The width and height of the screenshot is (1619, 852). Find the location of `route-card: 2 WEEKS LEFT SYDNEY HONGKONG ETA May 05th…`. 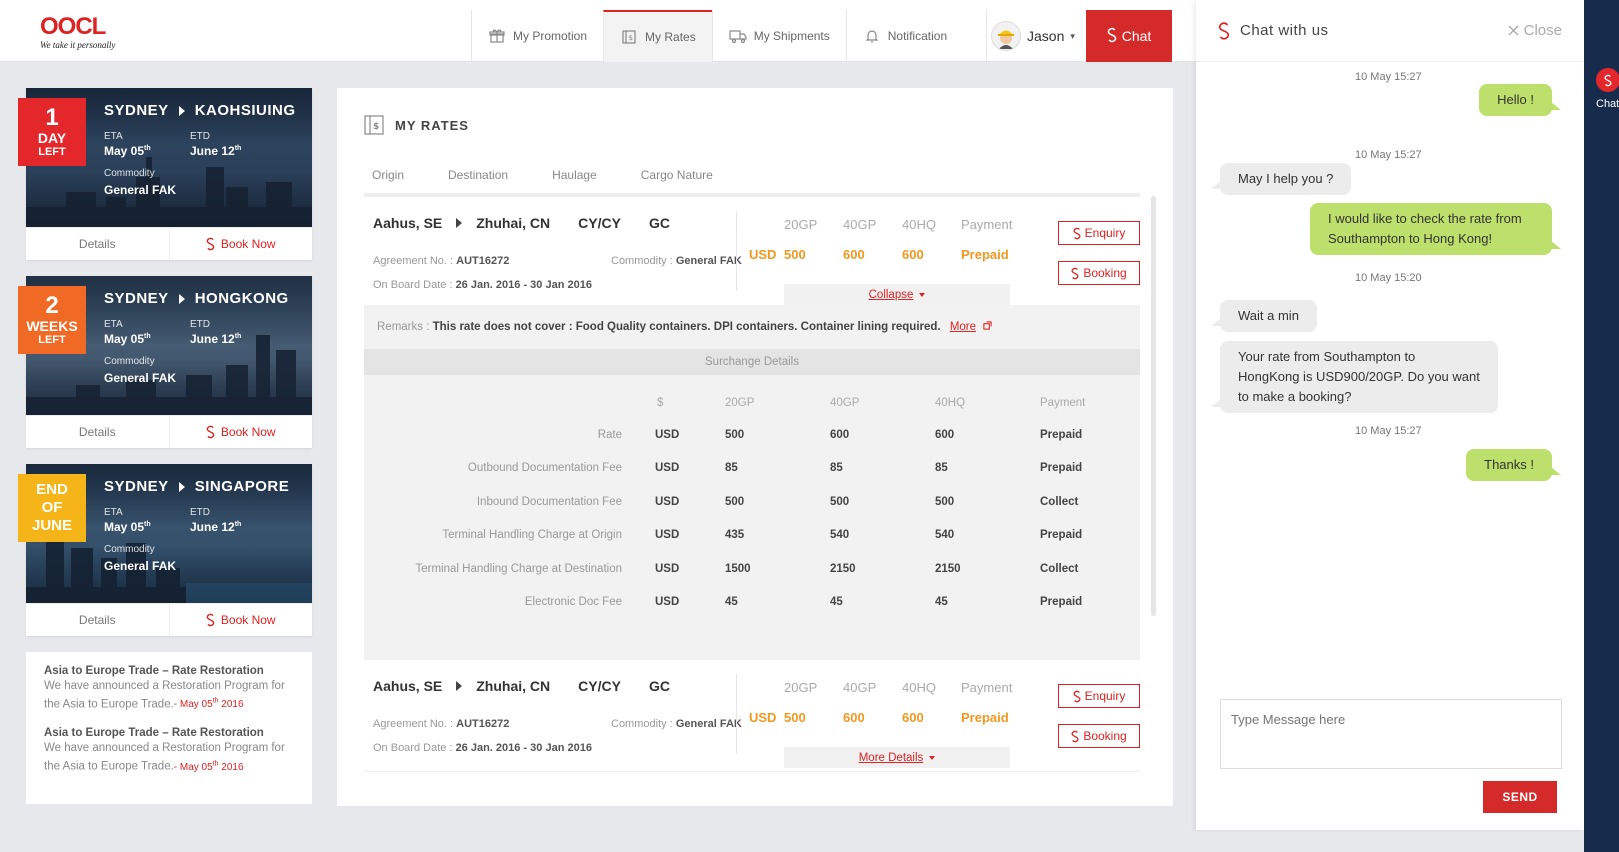

route-card: 2 WEEKS LEFT SYDNEY HONGKONG ETA May 05th… is located at coordinates (165, 362).